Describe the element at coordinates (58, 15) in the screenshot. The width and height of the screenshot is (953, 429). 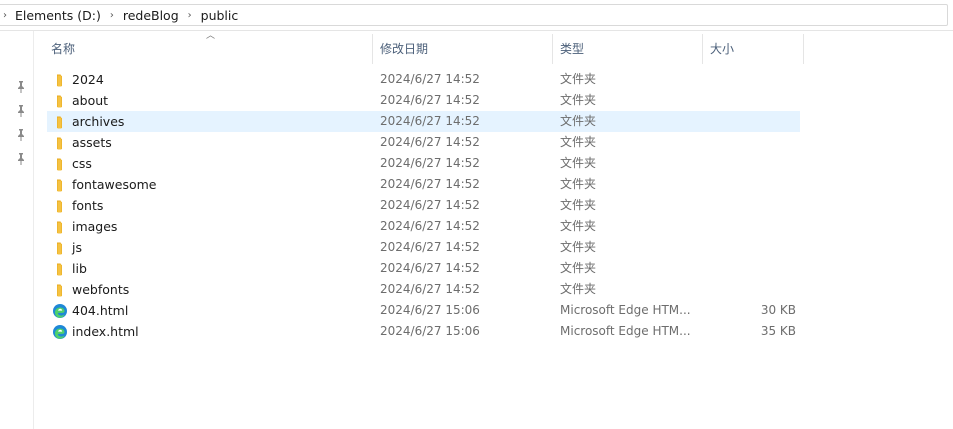
I see `breadcrumb-drive: Elements (D:)` at that location.